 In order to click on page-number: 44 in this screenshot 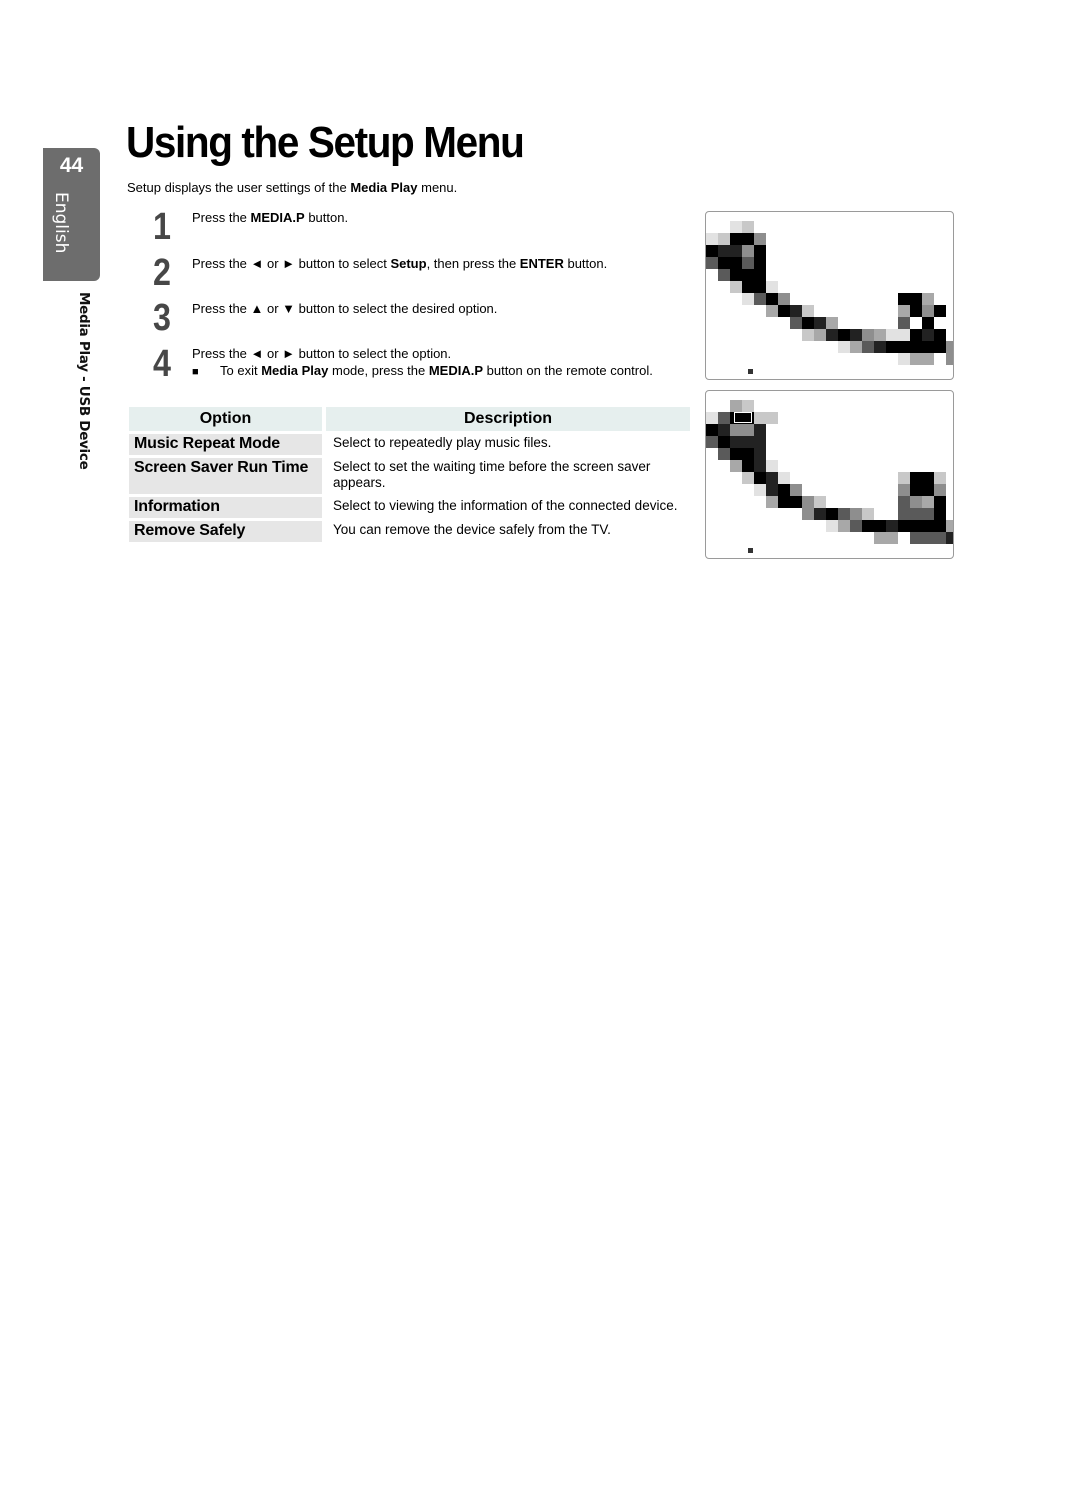, I will do `click(71, 165)`.